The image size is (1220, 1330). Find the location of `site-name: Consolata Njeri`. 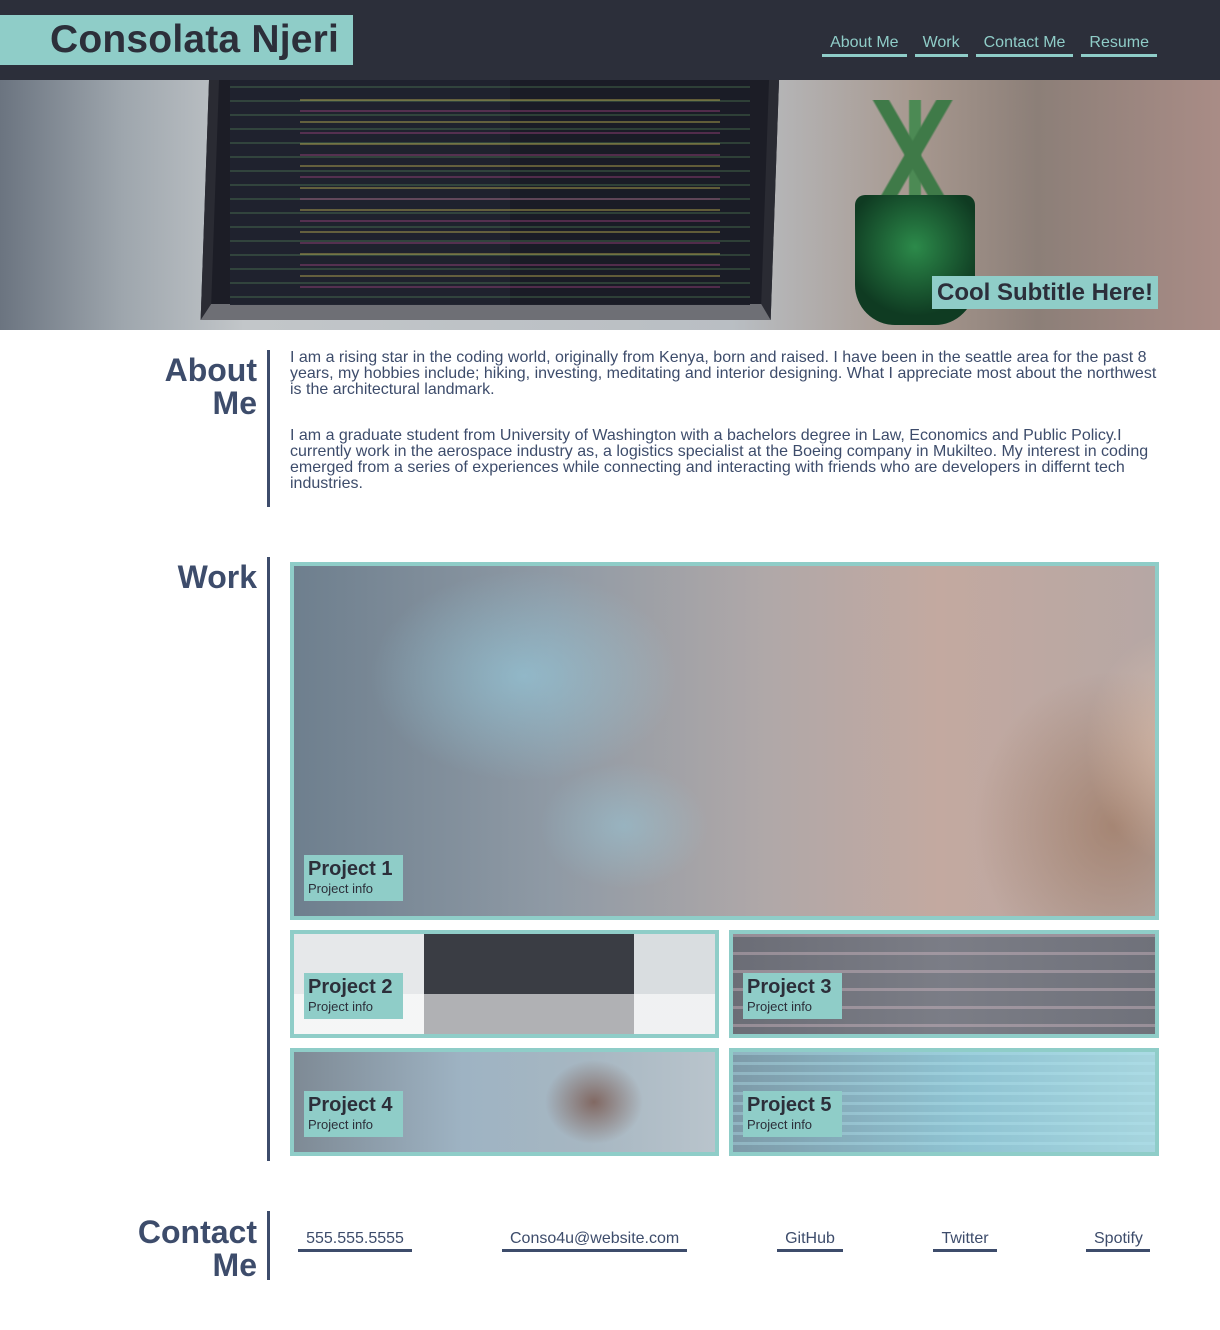

site-name: Consolata Njeri is located at coordinates (195, 39).